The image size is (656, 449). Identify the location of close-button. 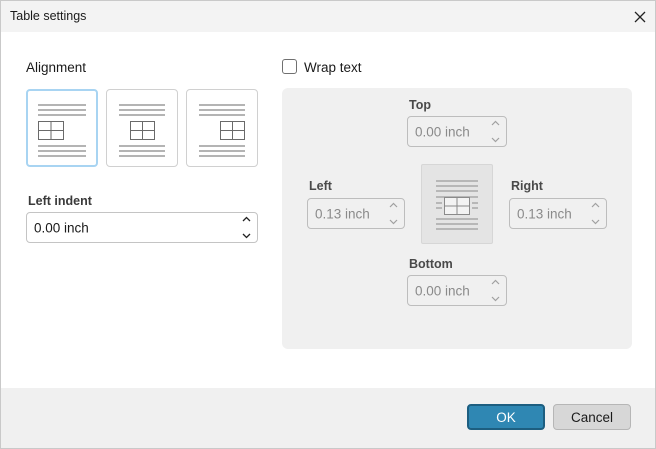
(640, 16).